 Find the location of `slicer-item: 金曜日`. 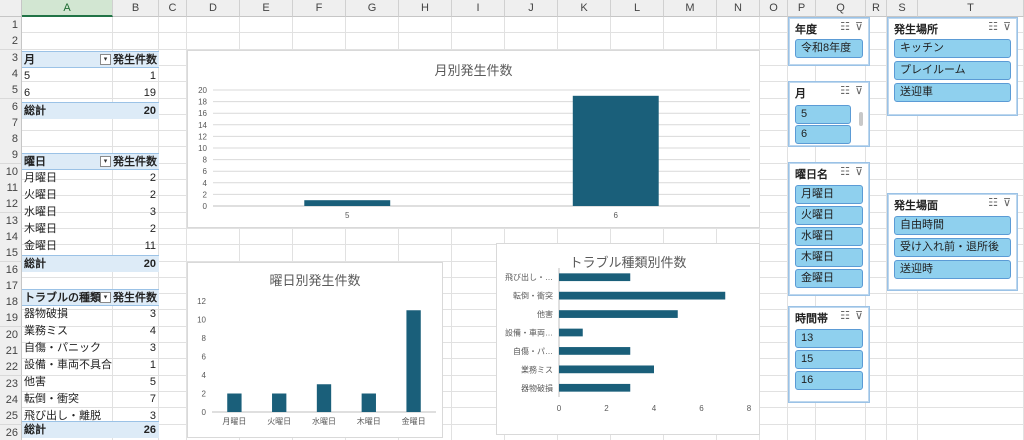

slicer-item: 金曜日 is located at coordinates (829, 278).